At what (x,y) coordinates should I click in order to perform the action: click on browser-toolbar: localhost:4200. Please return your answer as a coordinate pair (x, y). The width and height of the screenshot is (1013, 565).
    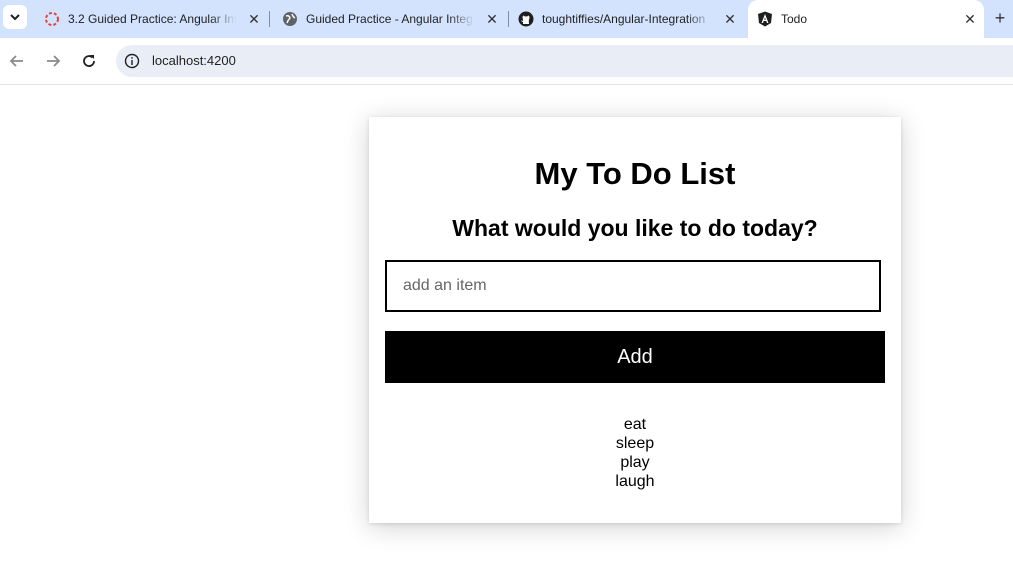
    Looking at the image, I should click on (506, 61).